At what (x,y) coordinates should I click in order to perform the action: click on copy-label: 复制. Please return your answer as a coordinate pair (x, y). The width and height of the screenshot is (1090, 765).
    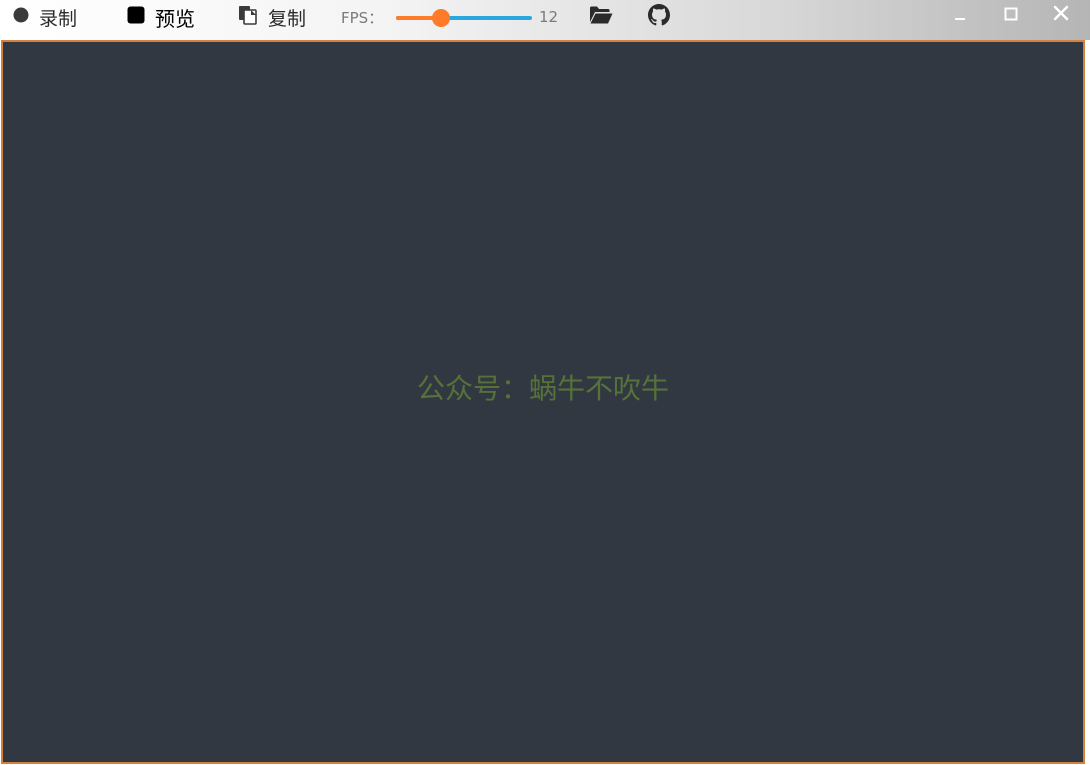
    Looking at the image, I should click on (287, 18).